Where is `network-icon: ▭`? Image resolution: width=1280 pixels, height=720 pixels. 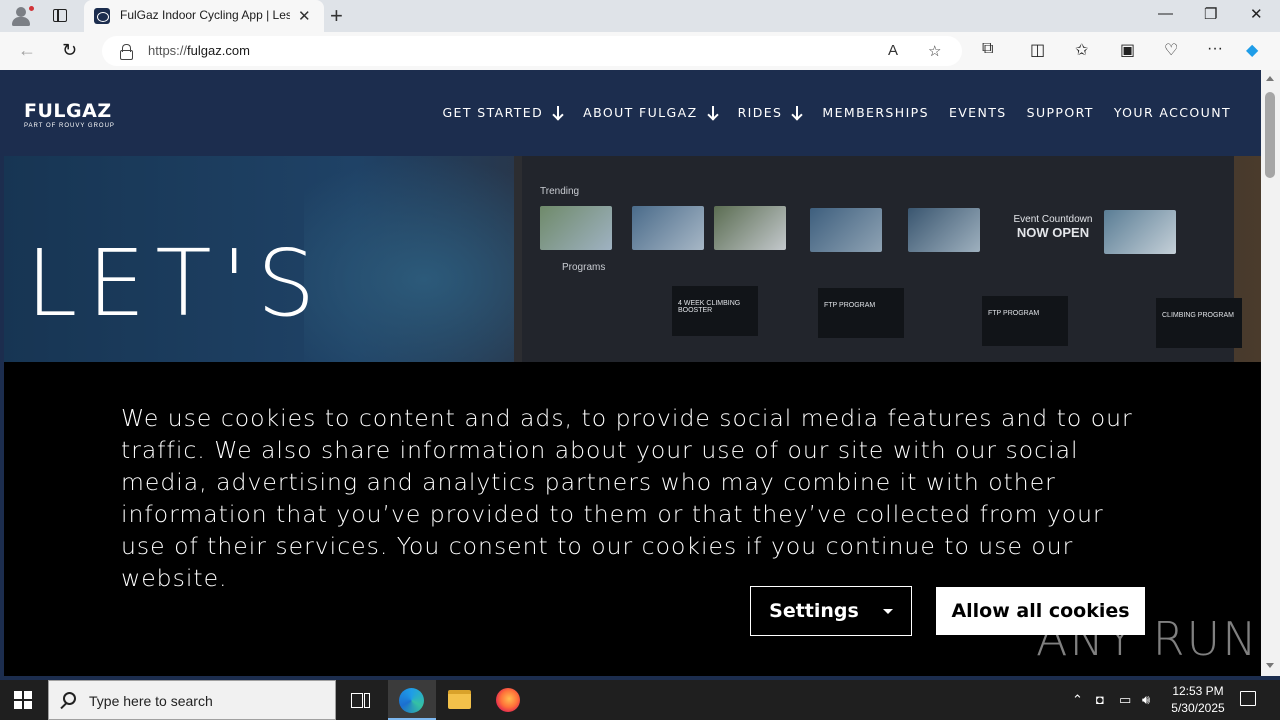
network-icon: ▭ is located at coordinates (1125, 700).